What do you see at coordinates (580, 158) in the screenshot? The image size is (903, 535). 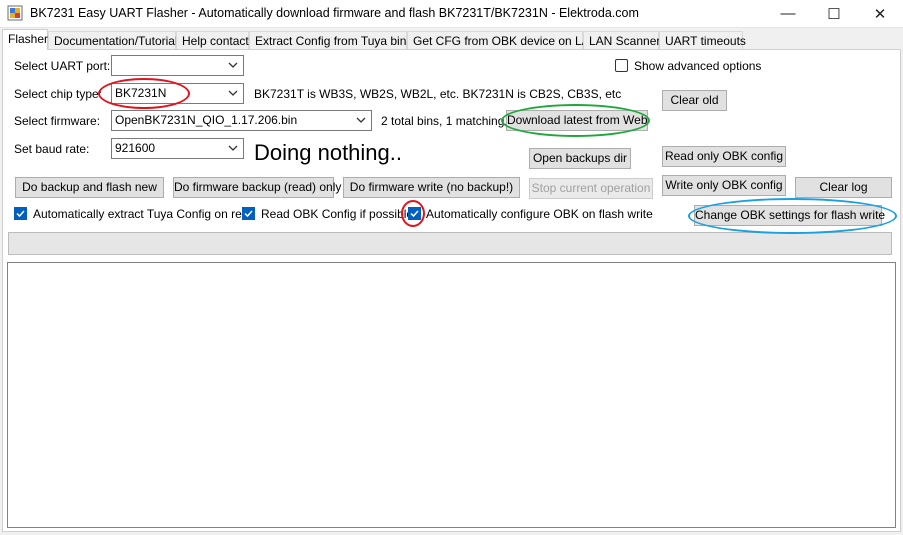 I see `open-backups-button: Open backups dir` at bounding box center [580, 158].